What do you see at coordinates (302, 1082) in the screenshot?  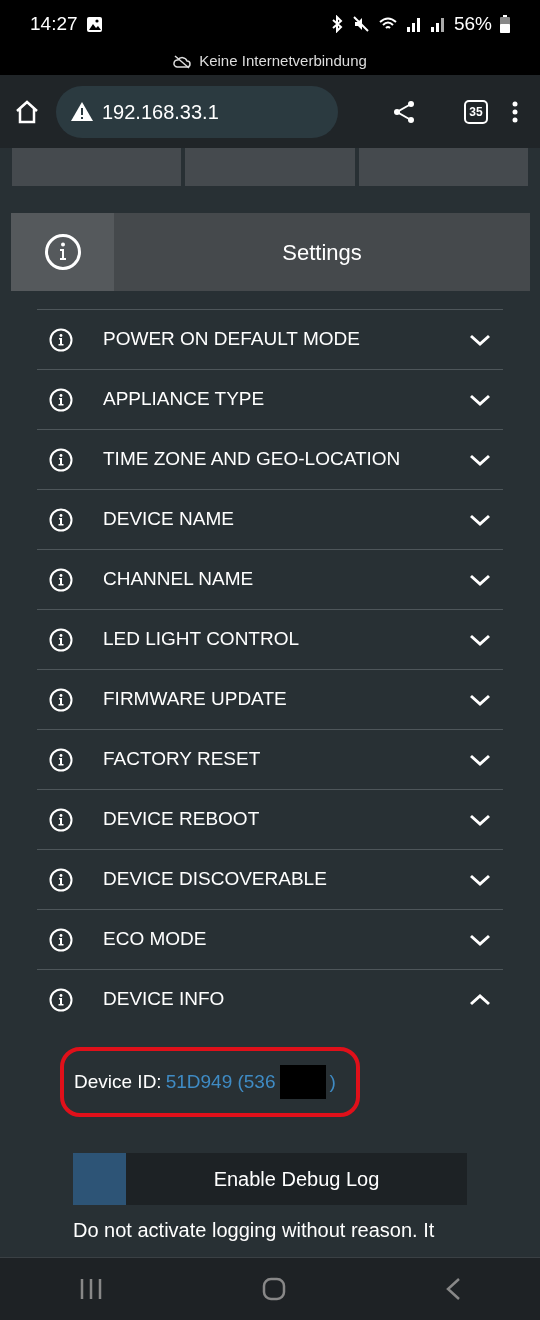 I see `redaction-mark` at bounding box center [302, 1082].